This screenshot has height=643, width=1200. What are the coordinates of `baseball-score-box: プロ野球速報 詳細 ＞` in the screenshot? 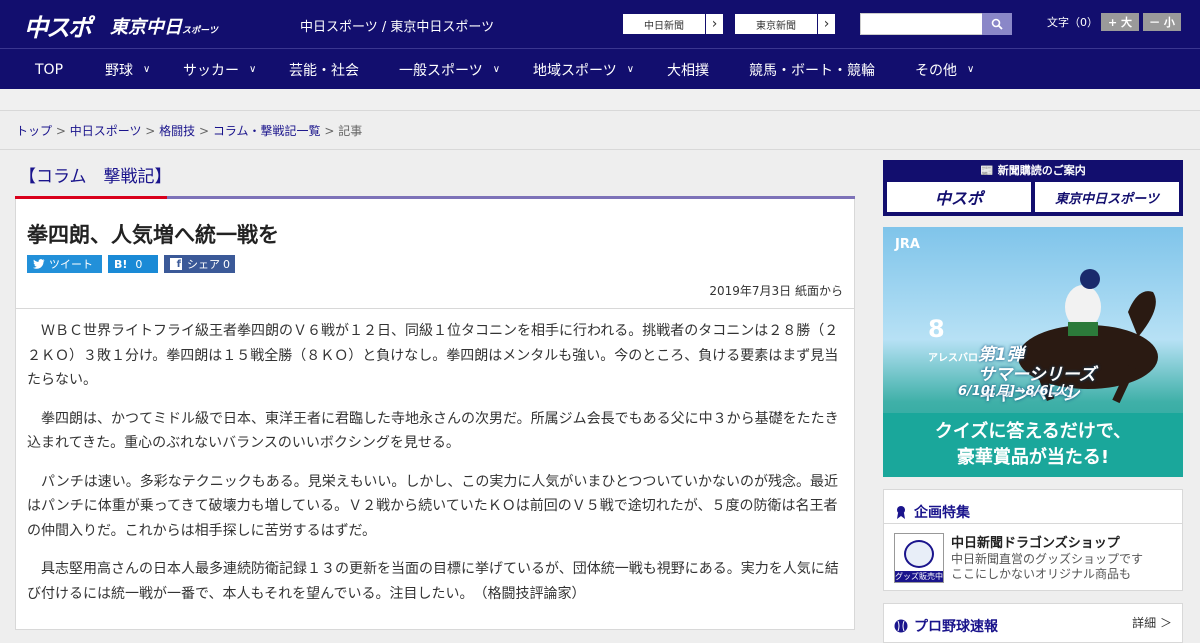 It's located at (1033, 623).